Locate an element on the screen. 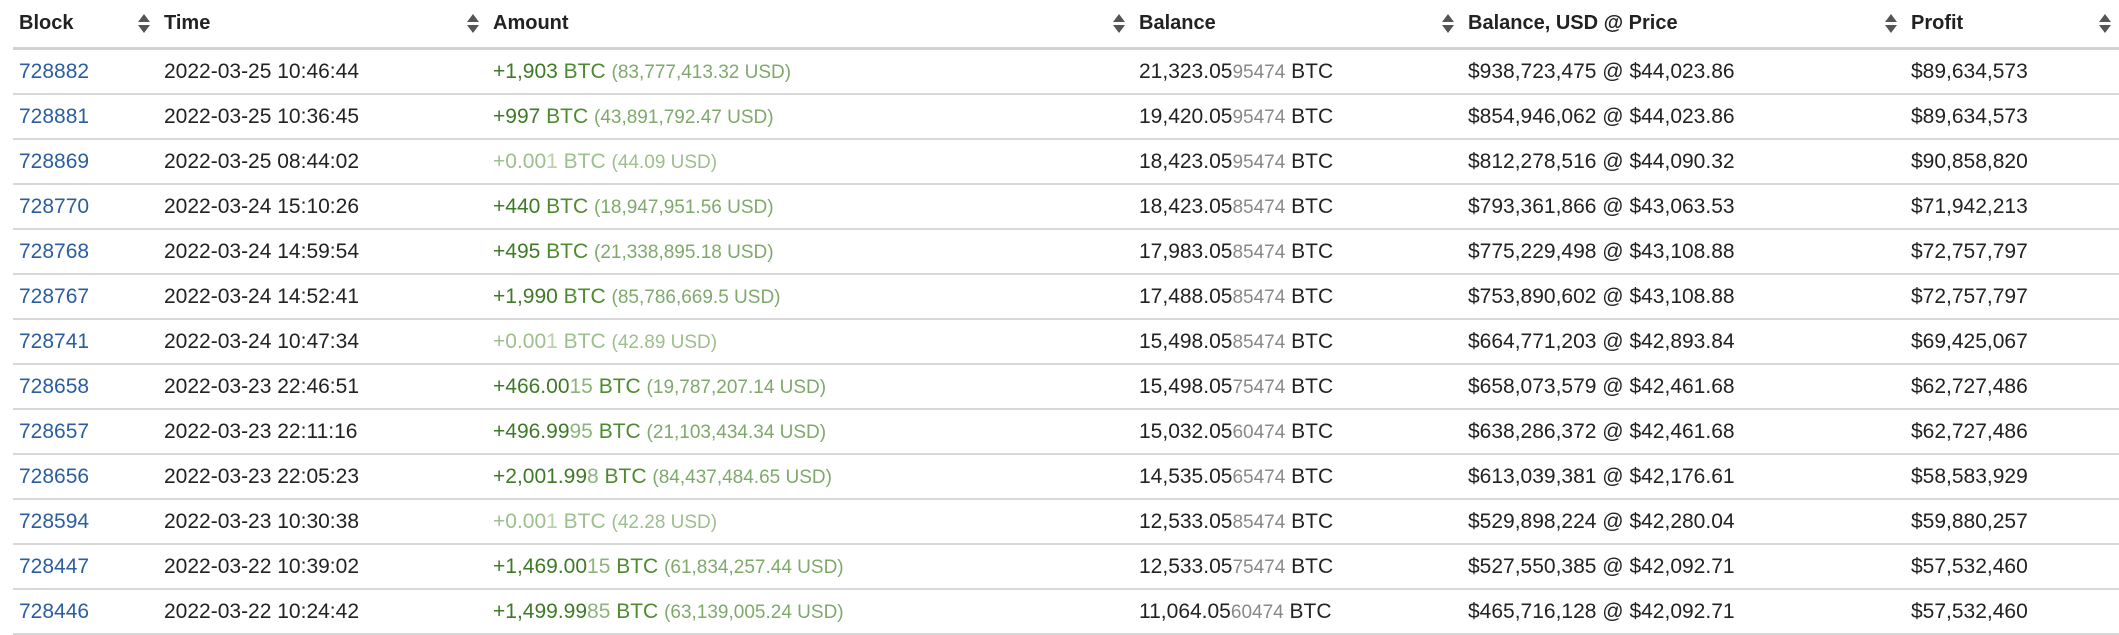  column-header-label: Profit is located at coordinates (1937, 23).